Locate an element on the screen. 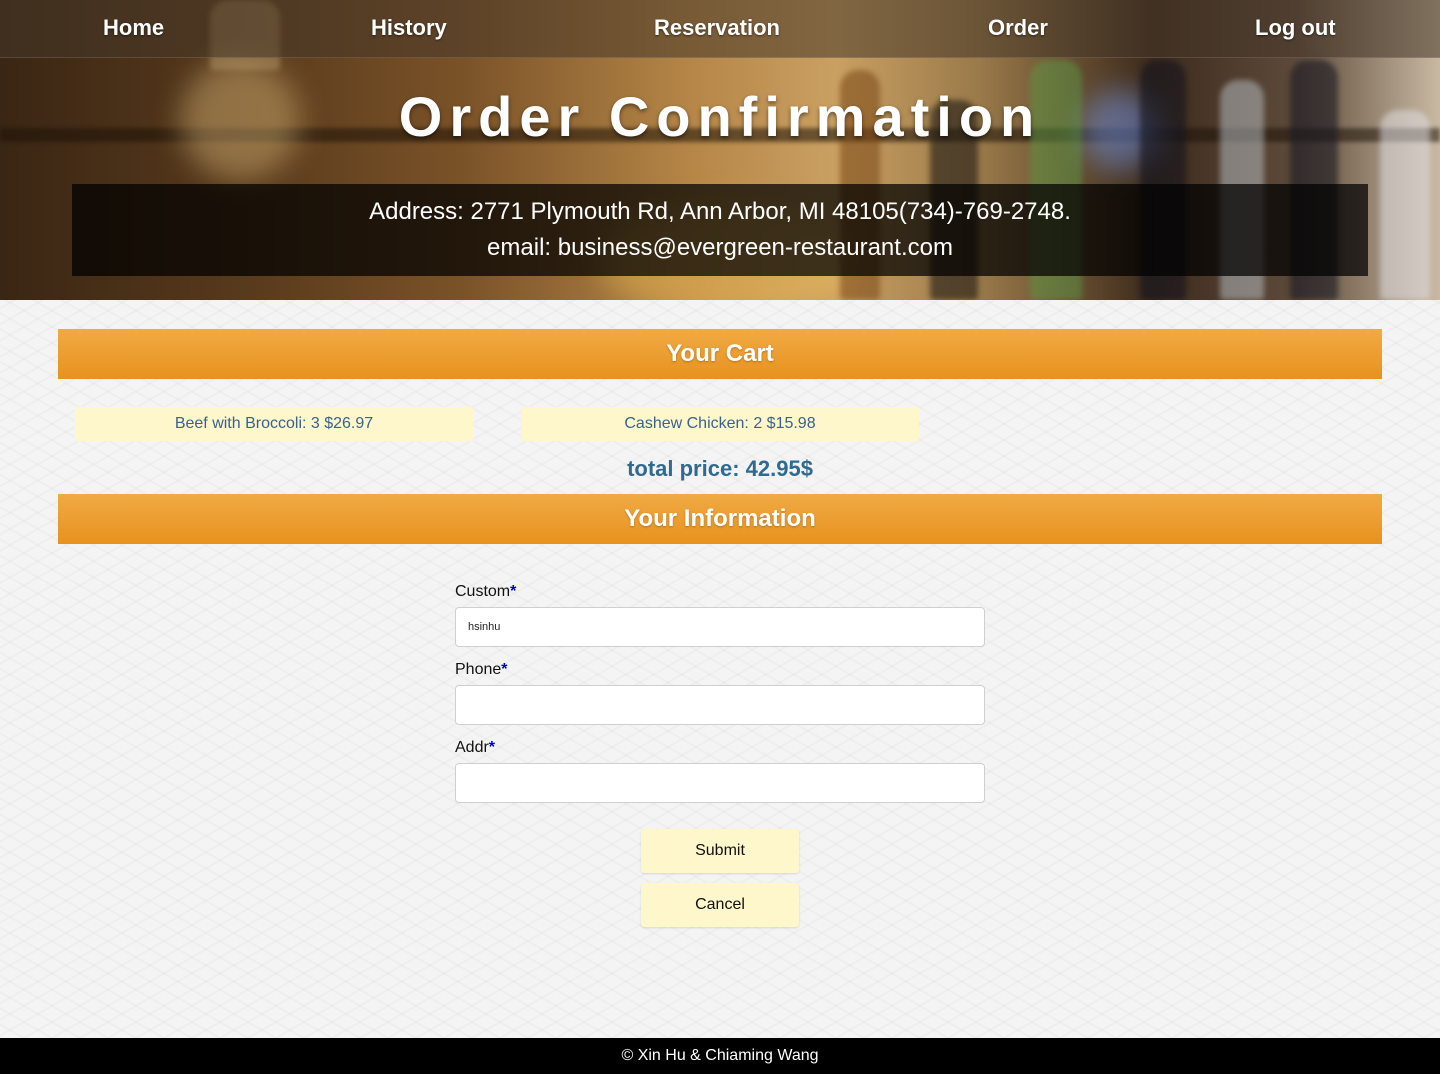  nav-reservation-link: Reservation is located at coordinates (717, 28).